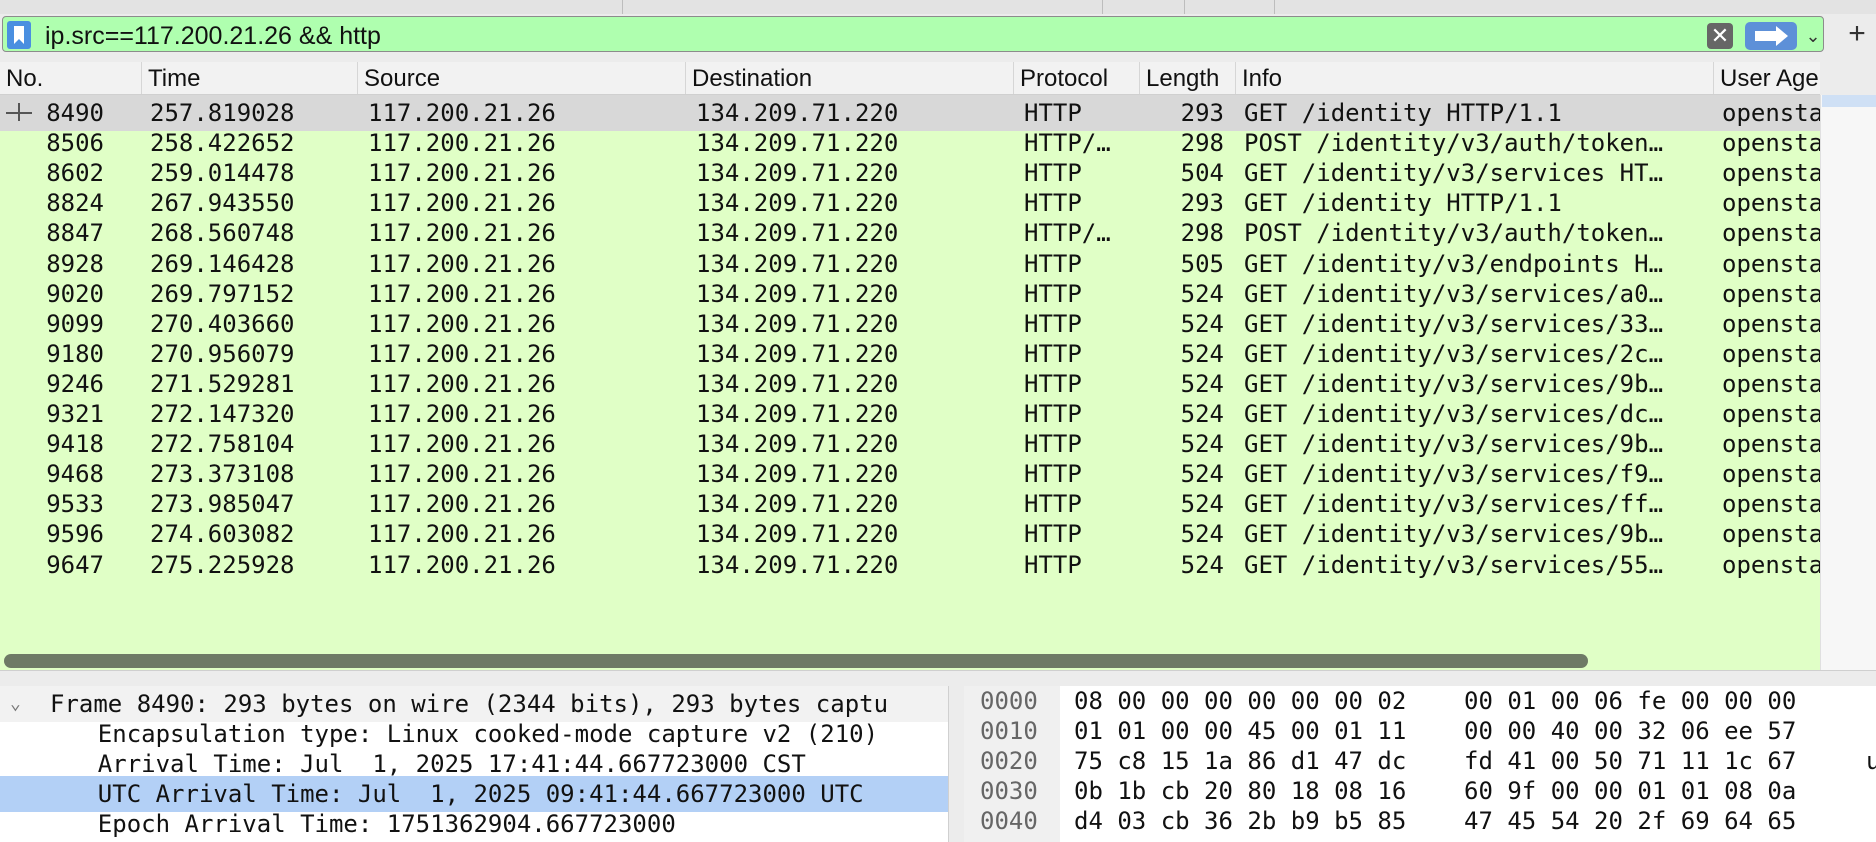  Describe the element at coordinates (1077, 78) in the screenshot. I see `column-header-protocol: Protocol` at that location.